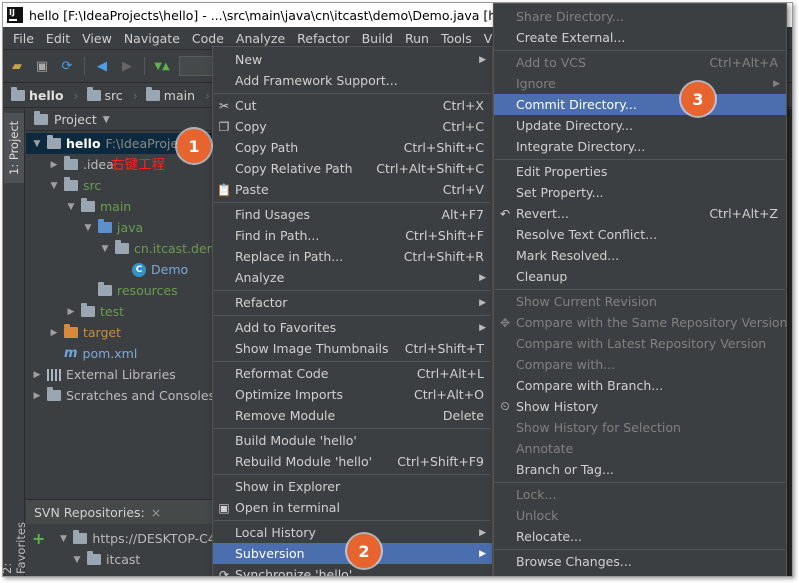 Image resolution: width=799 pixels, height=583 pixels. What do you see at coordinates (83, 143) in the screenshot?
I see `tree-item-label: hello` at bounding box center [83, 143].